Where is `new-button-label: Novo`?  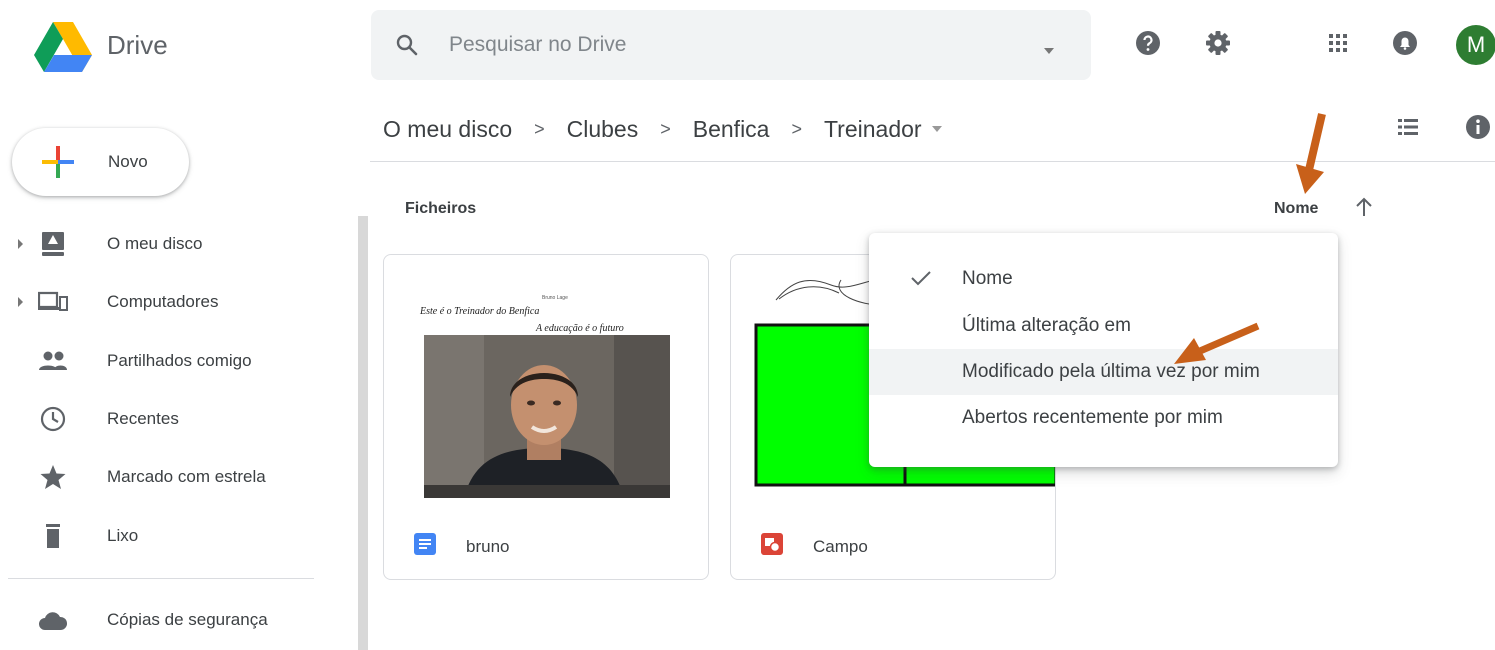
new-button-label: Novo is located at coordinates (128, 161).